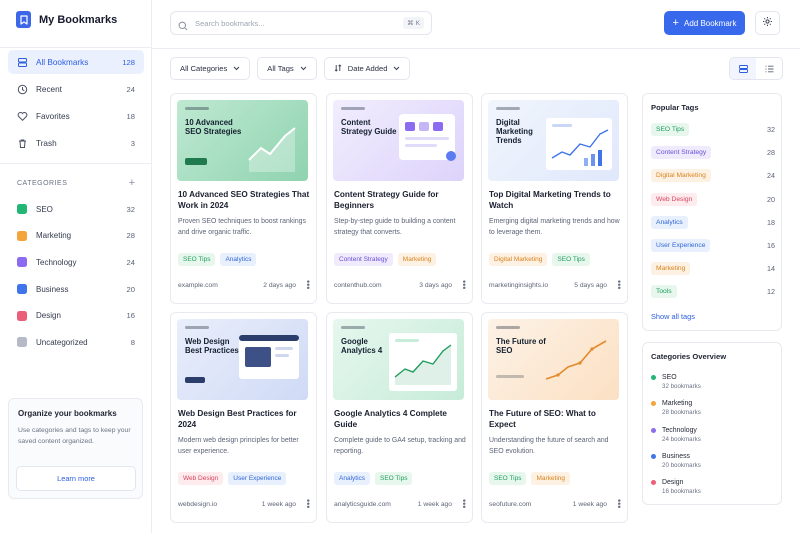 Image resolution: width=800 pixels, height=533 pixels. I want to click on nav-item-recent: Recent 24, so click(76, 89).